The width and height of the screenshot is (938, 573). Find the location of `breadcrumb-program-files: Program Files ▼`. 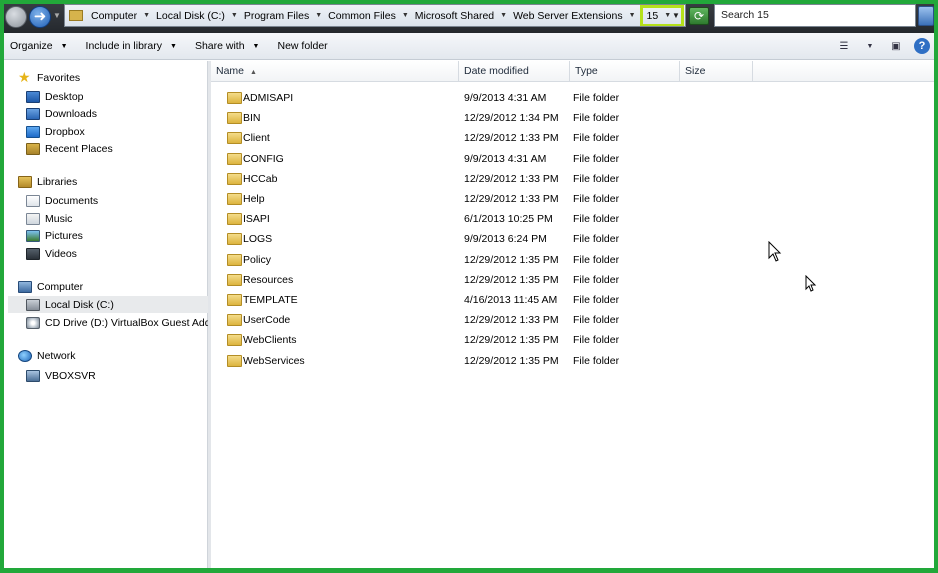

breadcrumb-program-files: Program Files ▼ is located at coordinates (286, 16).